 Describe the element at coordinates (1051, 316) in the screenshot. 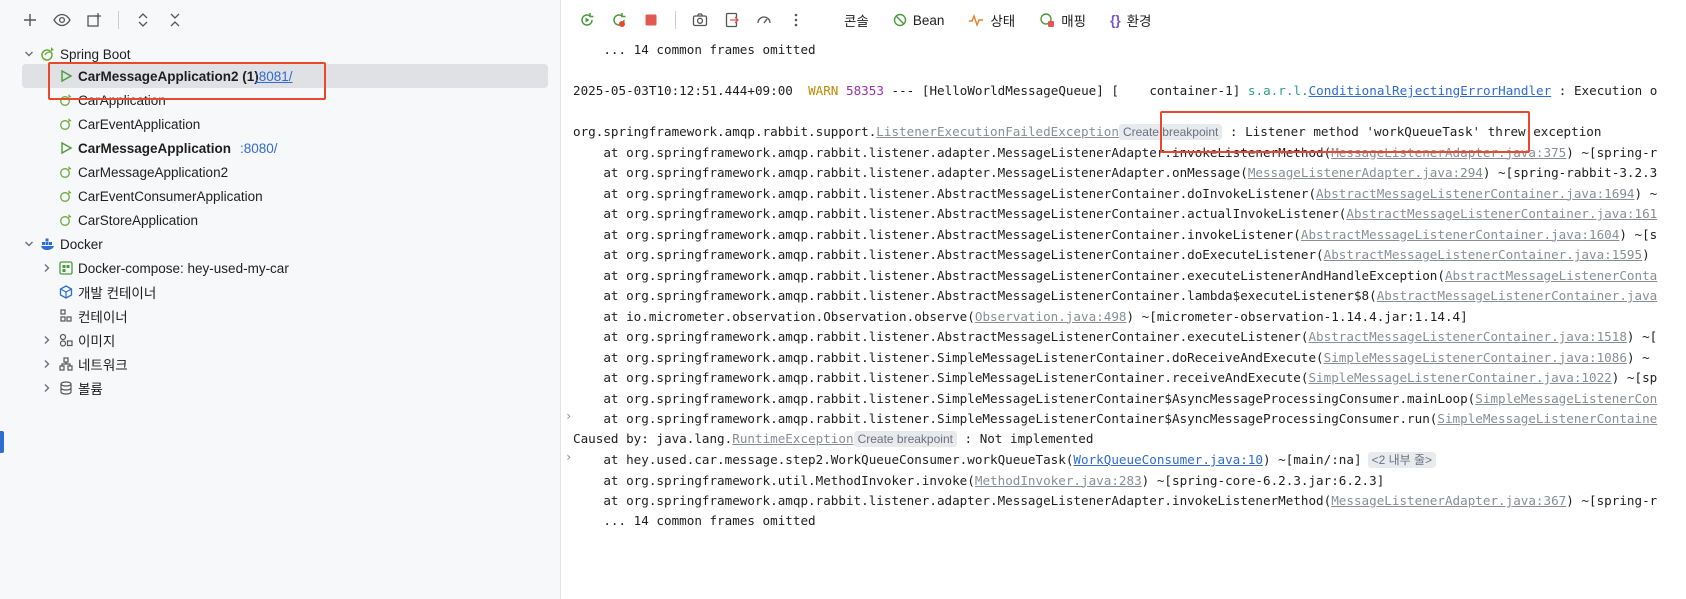

I see `source-link: Observation.java:498` at that location.